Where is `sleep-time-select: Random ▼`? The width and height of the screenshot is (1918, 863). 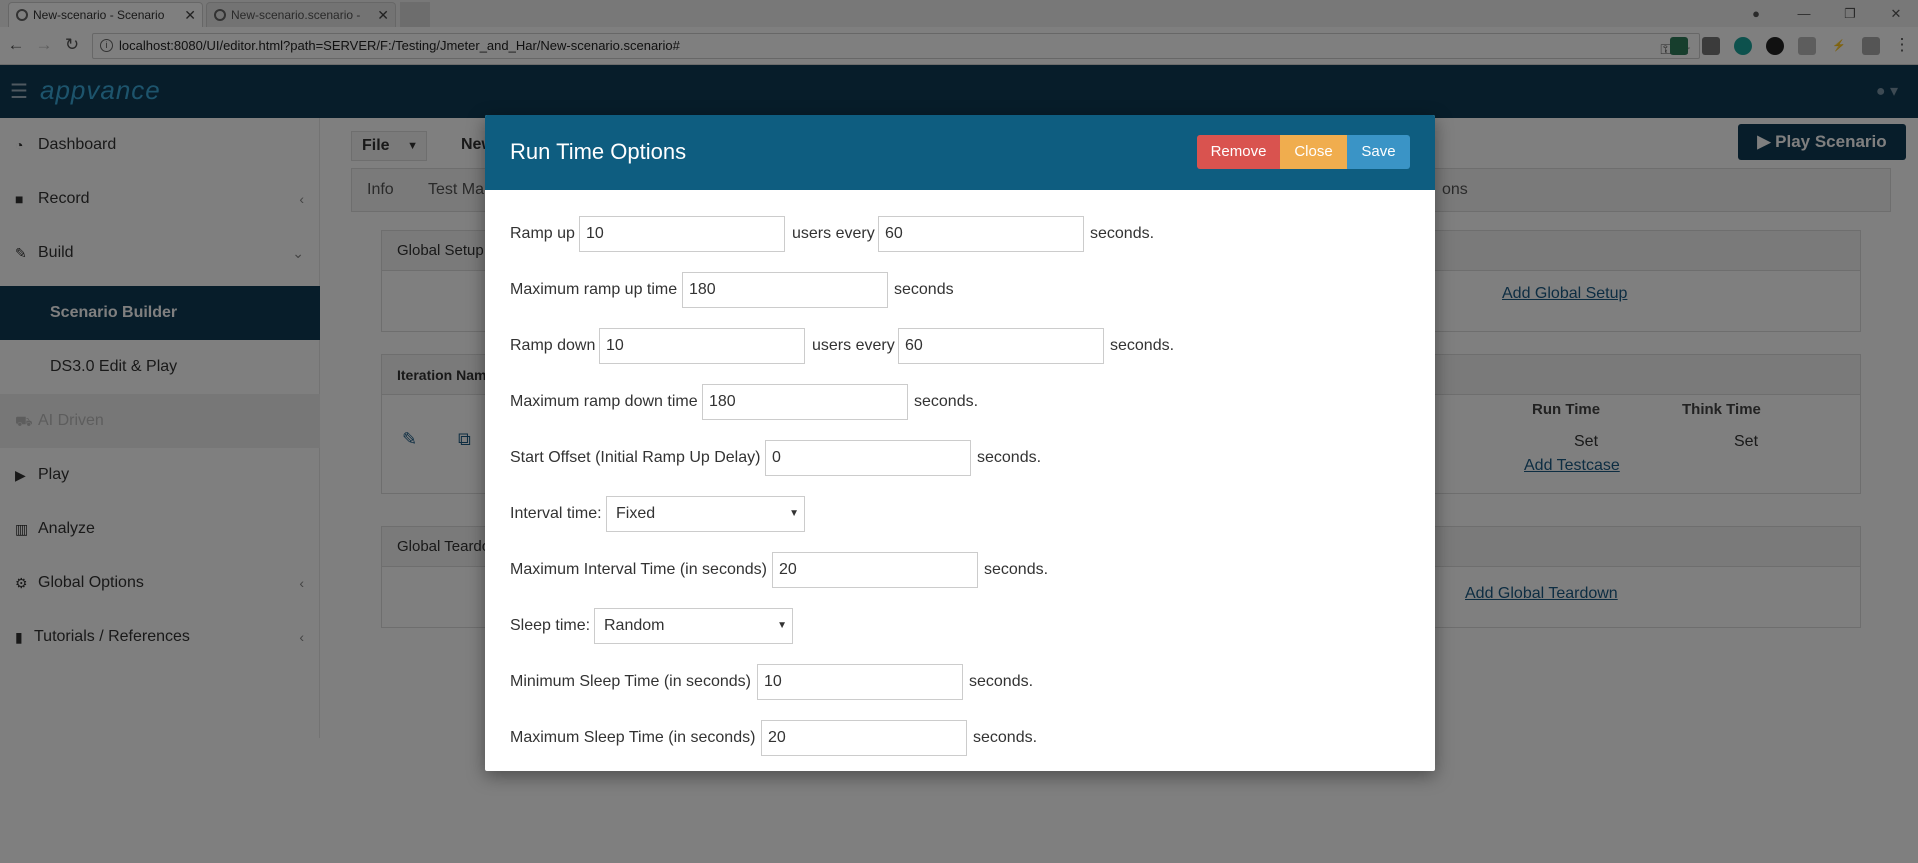
sleep-time-select: Random ▼ is located at coordinates (693, 626).